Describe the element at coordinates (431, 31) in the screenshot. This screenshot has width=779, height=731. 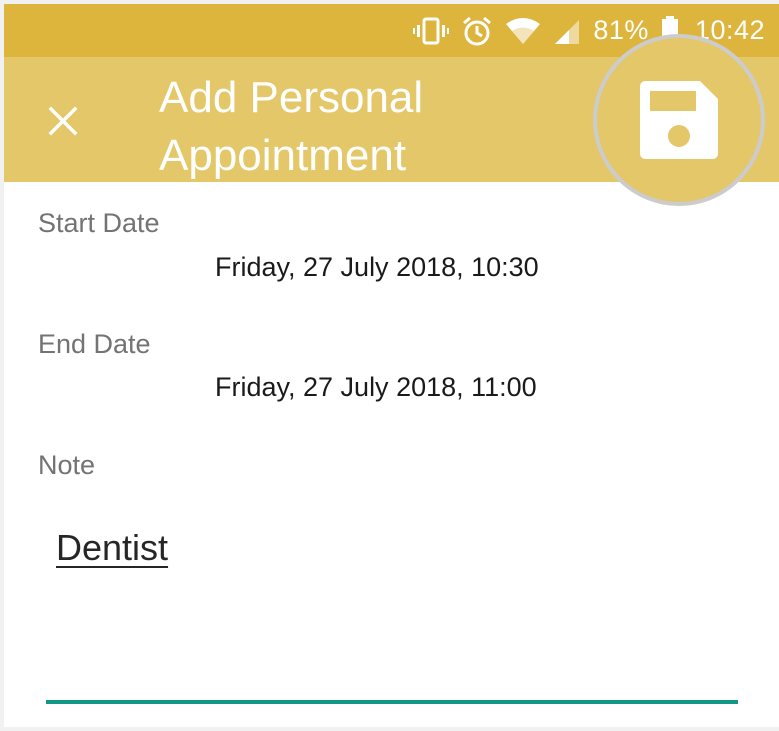
I see `vibrate-icon` at that location.